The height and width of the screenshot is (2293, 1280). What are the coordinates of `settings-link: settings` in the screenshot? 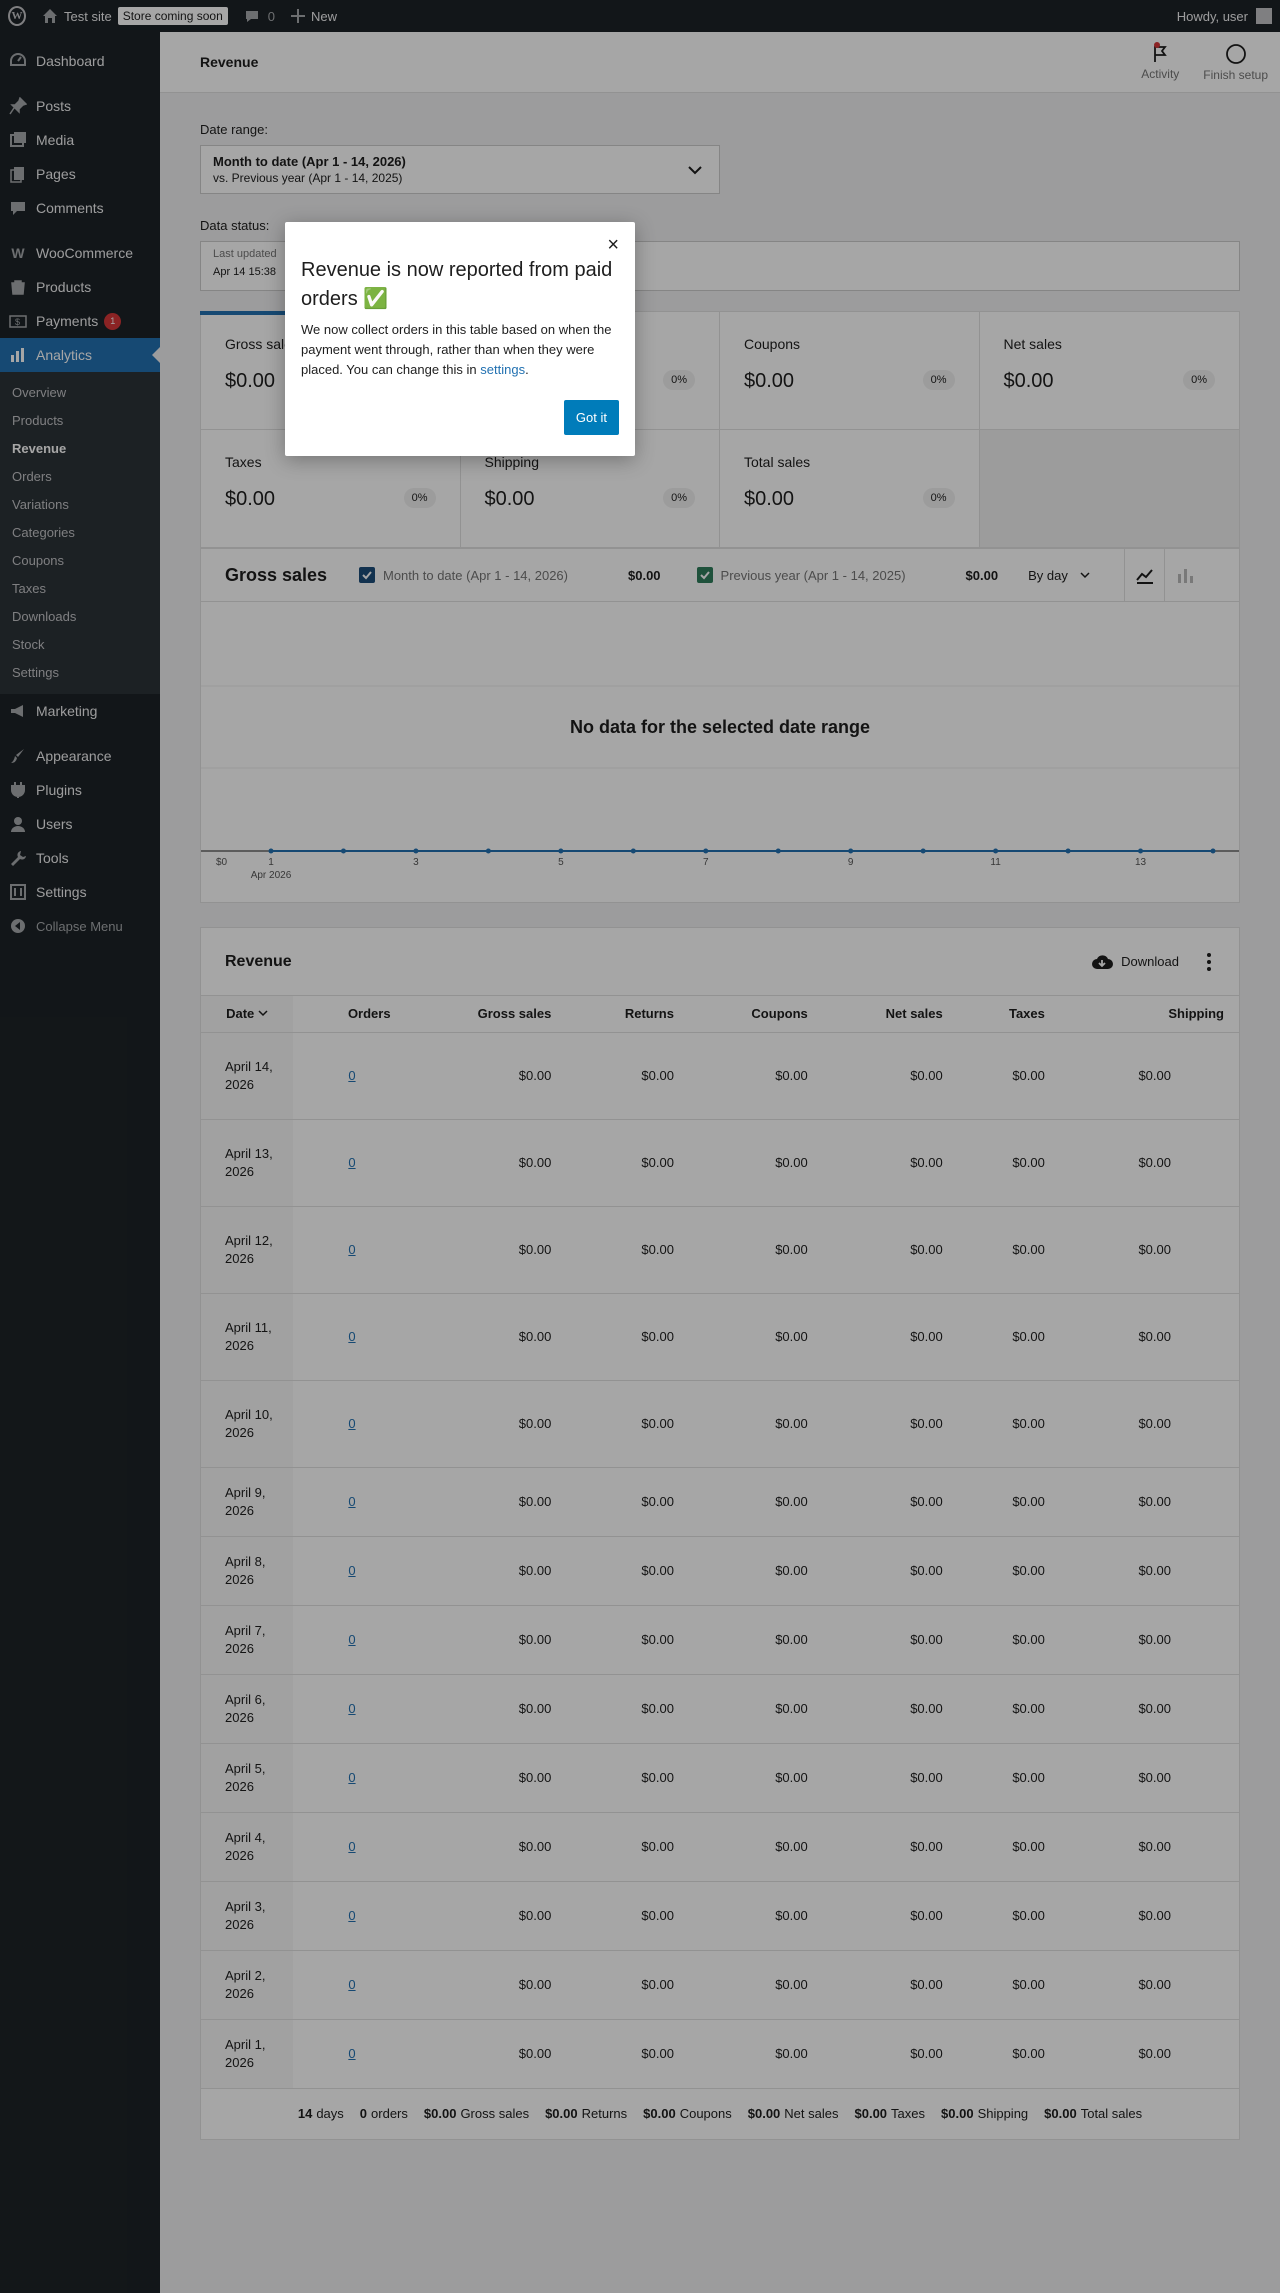 It's located at (502, 369).